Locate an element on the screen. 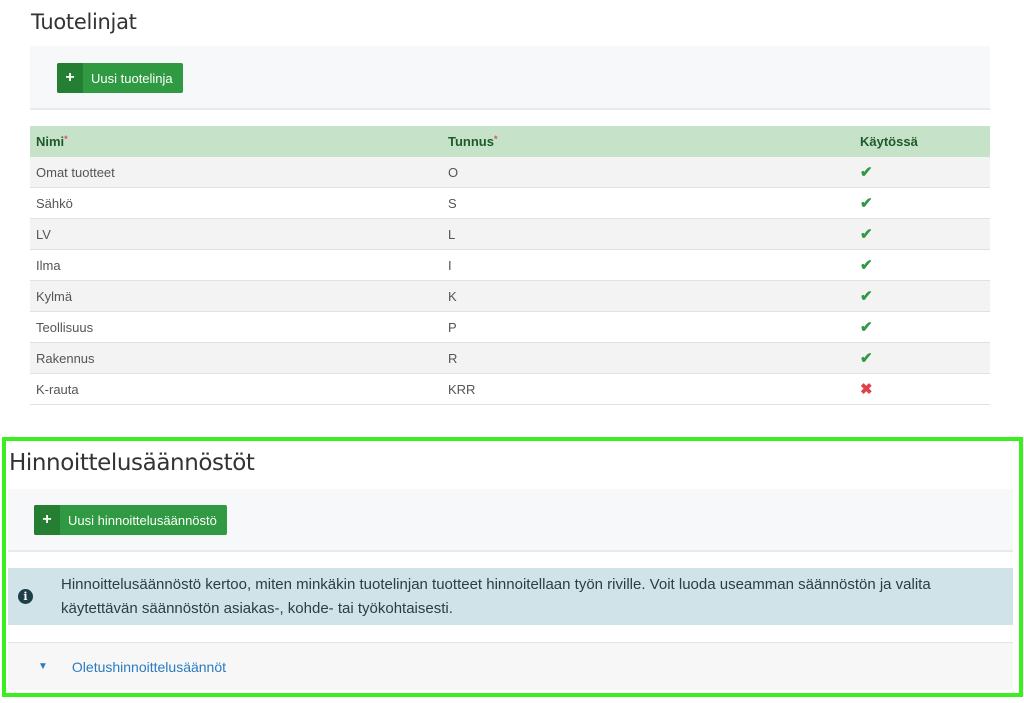 Image resolution: width=1024 pixels, height=703 pixels. table-row: Ilma I ✔ is located at coordinates (510, 265).